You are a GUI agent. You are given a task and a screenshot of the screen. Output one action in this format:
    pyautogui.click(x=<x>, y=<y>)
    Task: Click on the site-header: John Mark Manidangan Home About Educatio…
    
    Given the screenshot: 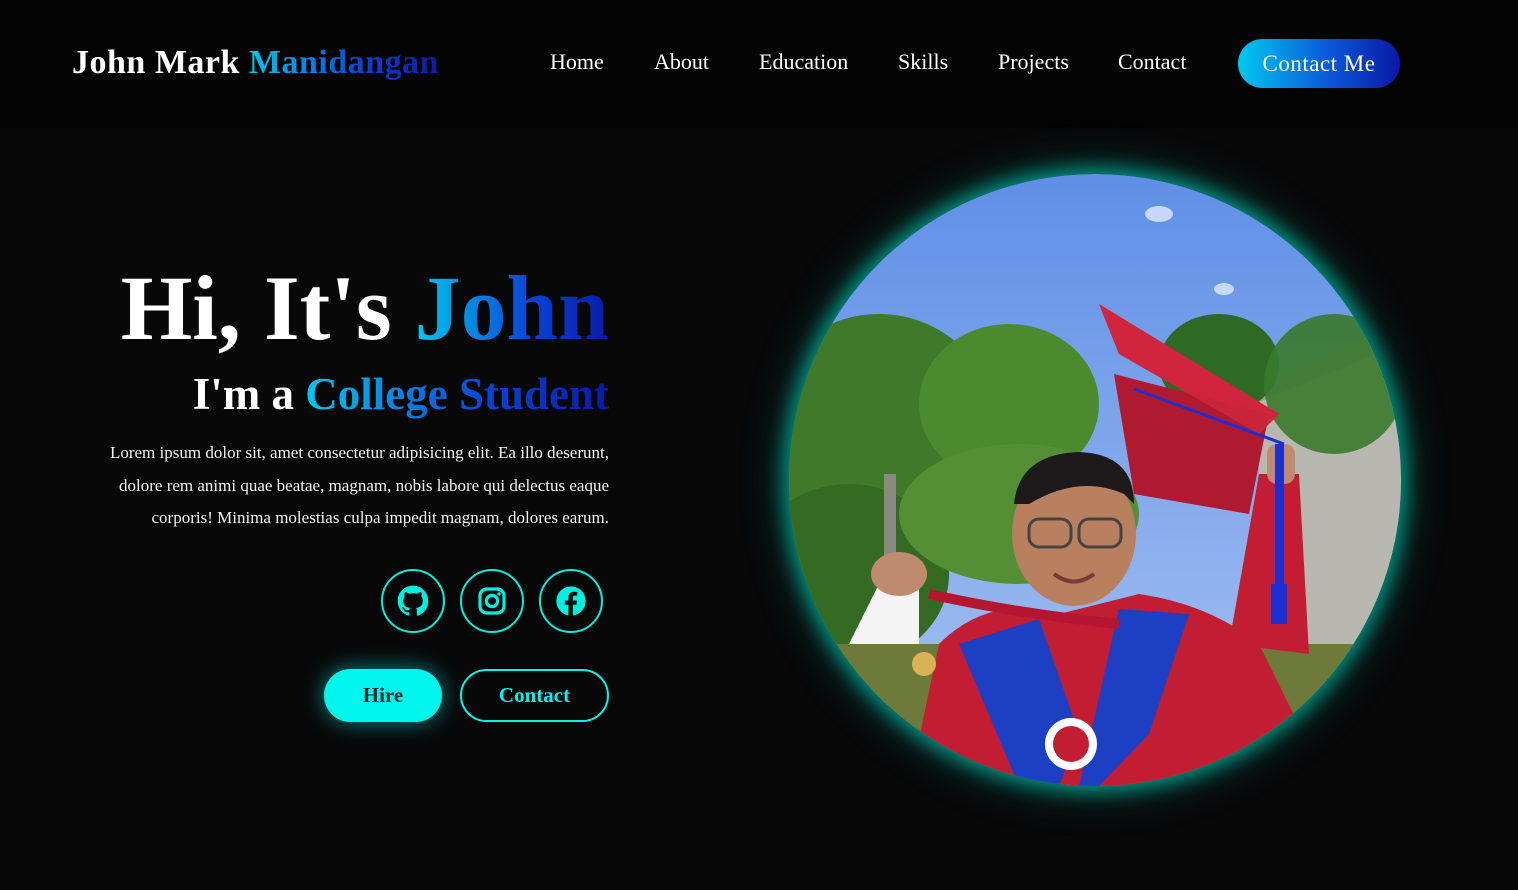 What is the action you would take?
    pyautogui.click(x=759, y=64)
    